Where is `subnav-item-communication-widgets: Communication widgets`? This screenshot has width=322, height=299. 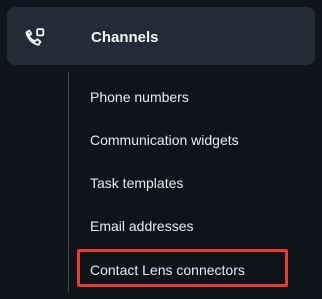 subnav-item-communication-widgets: Communication widgets is located at coordinates (164, 140).